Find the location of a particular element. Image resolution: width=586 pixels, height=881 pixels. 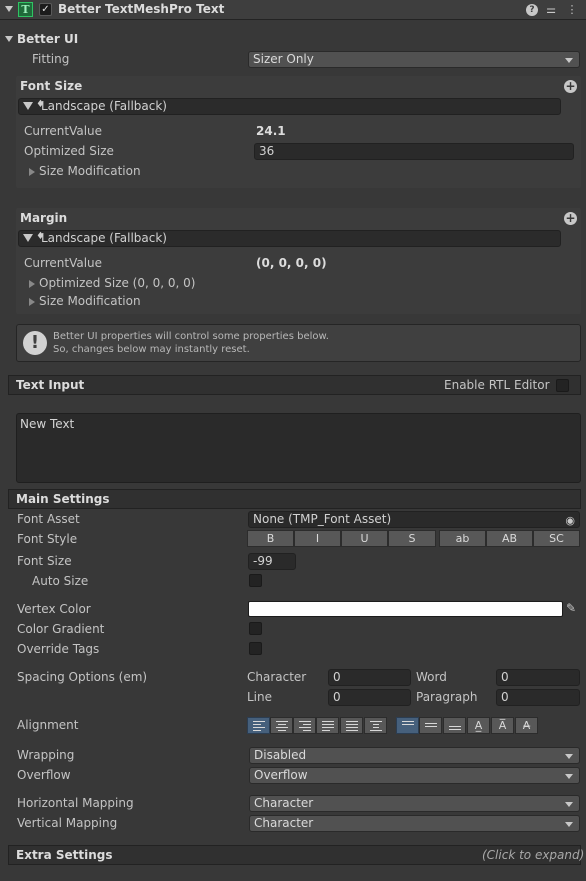

font-asset-field: None (TMP_Font Asset) ◉ is located at coordinates (414, 519).